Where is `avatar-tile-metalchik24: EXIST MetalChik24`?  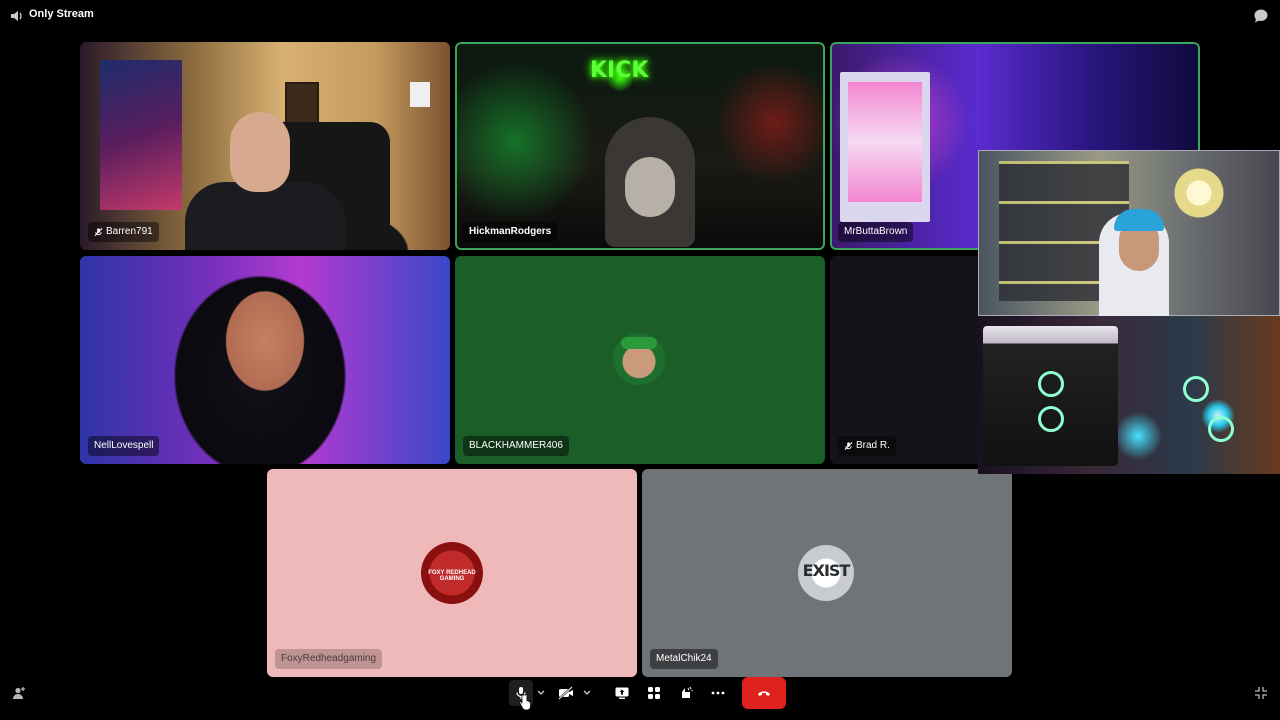 avatar-tile-metalchik24: EXIST MetalChik24 is located at coordinates (827, 573).